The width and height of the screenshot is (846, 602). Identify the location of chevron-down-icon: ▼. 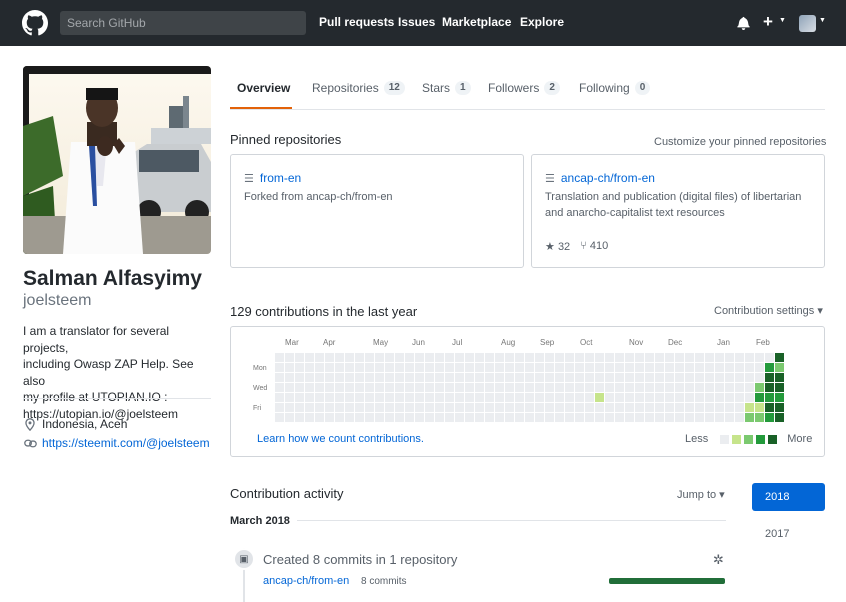
(782, 20).